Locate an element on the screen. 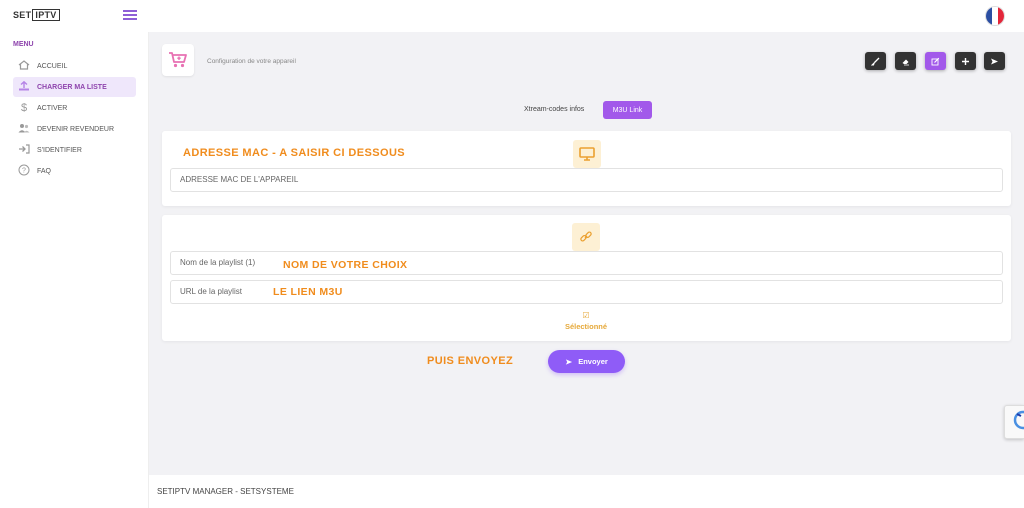 This screenshot has width=1024, height=508. plus-icon is located at coordinates (965, 61).